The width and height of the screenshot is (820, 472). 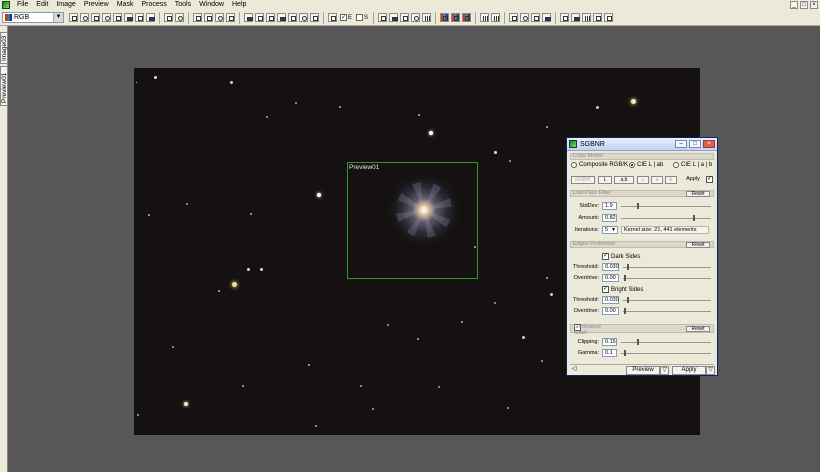 I want to click on dialog-title-bar: SGBNR – □ ×, so click(x=642, y=144).